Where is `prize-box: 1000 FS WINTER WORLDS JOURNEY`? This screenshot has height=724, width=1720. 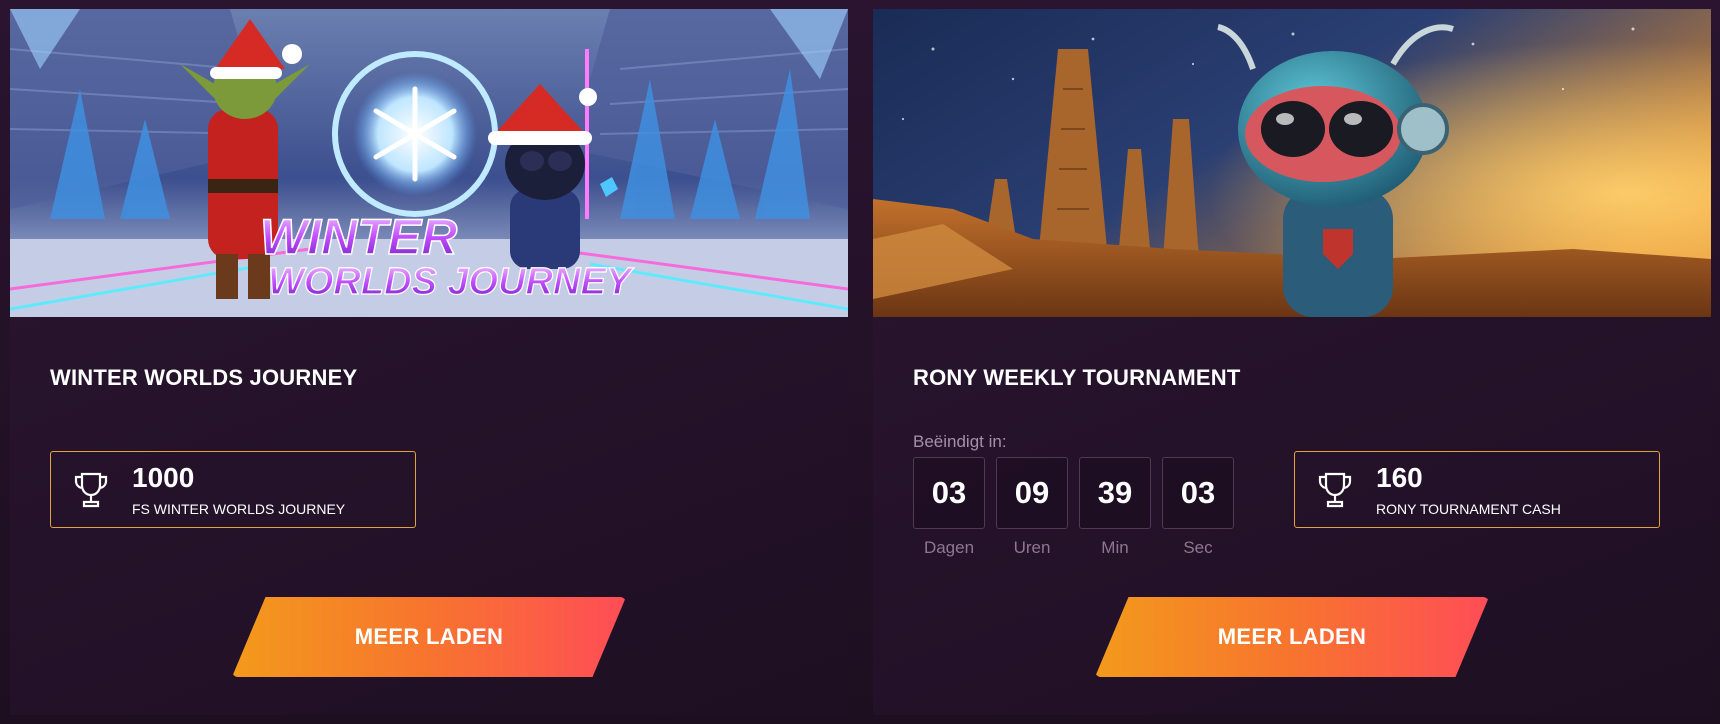
prize-box: 1000 FS WINTER WORLDS JOURNEY is located at coordinates (233, 489).